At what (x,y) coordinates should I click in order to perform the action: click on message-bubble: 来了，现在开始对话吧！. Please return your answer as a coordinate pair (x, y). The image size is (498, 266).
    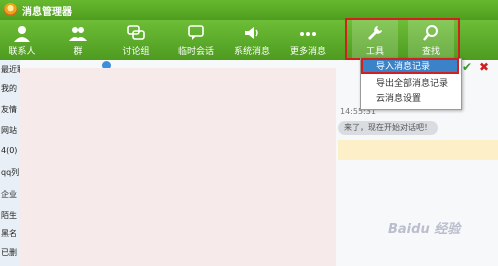
    Looking at the image, I should click on (388, 128).